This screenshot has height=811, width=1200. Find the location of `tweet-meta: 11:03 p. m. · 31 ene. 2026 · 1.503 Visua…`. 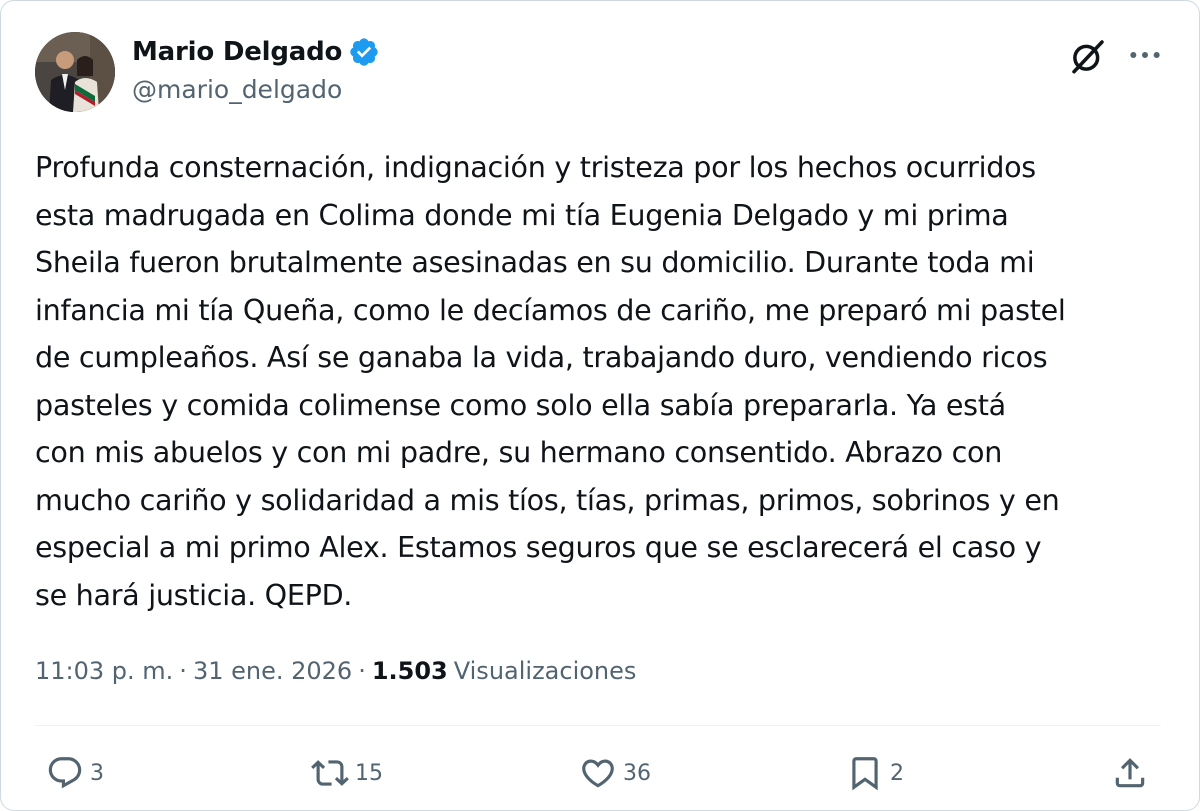

tweet-meta: 11:03 p. m. · 31 ene. 2026 · 1.503 Visua… is located at coordinates (335, 671).